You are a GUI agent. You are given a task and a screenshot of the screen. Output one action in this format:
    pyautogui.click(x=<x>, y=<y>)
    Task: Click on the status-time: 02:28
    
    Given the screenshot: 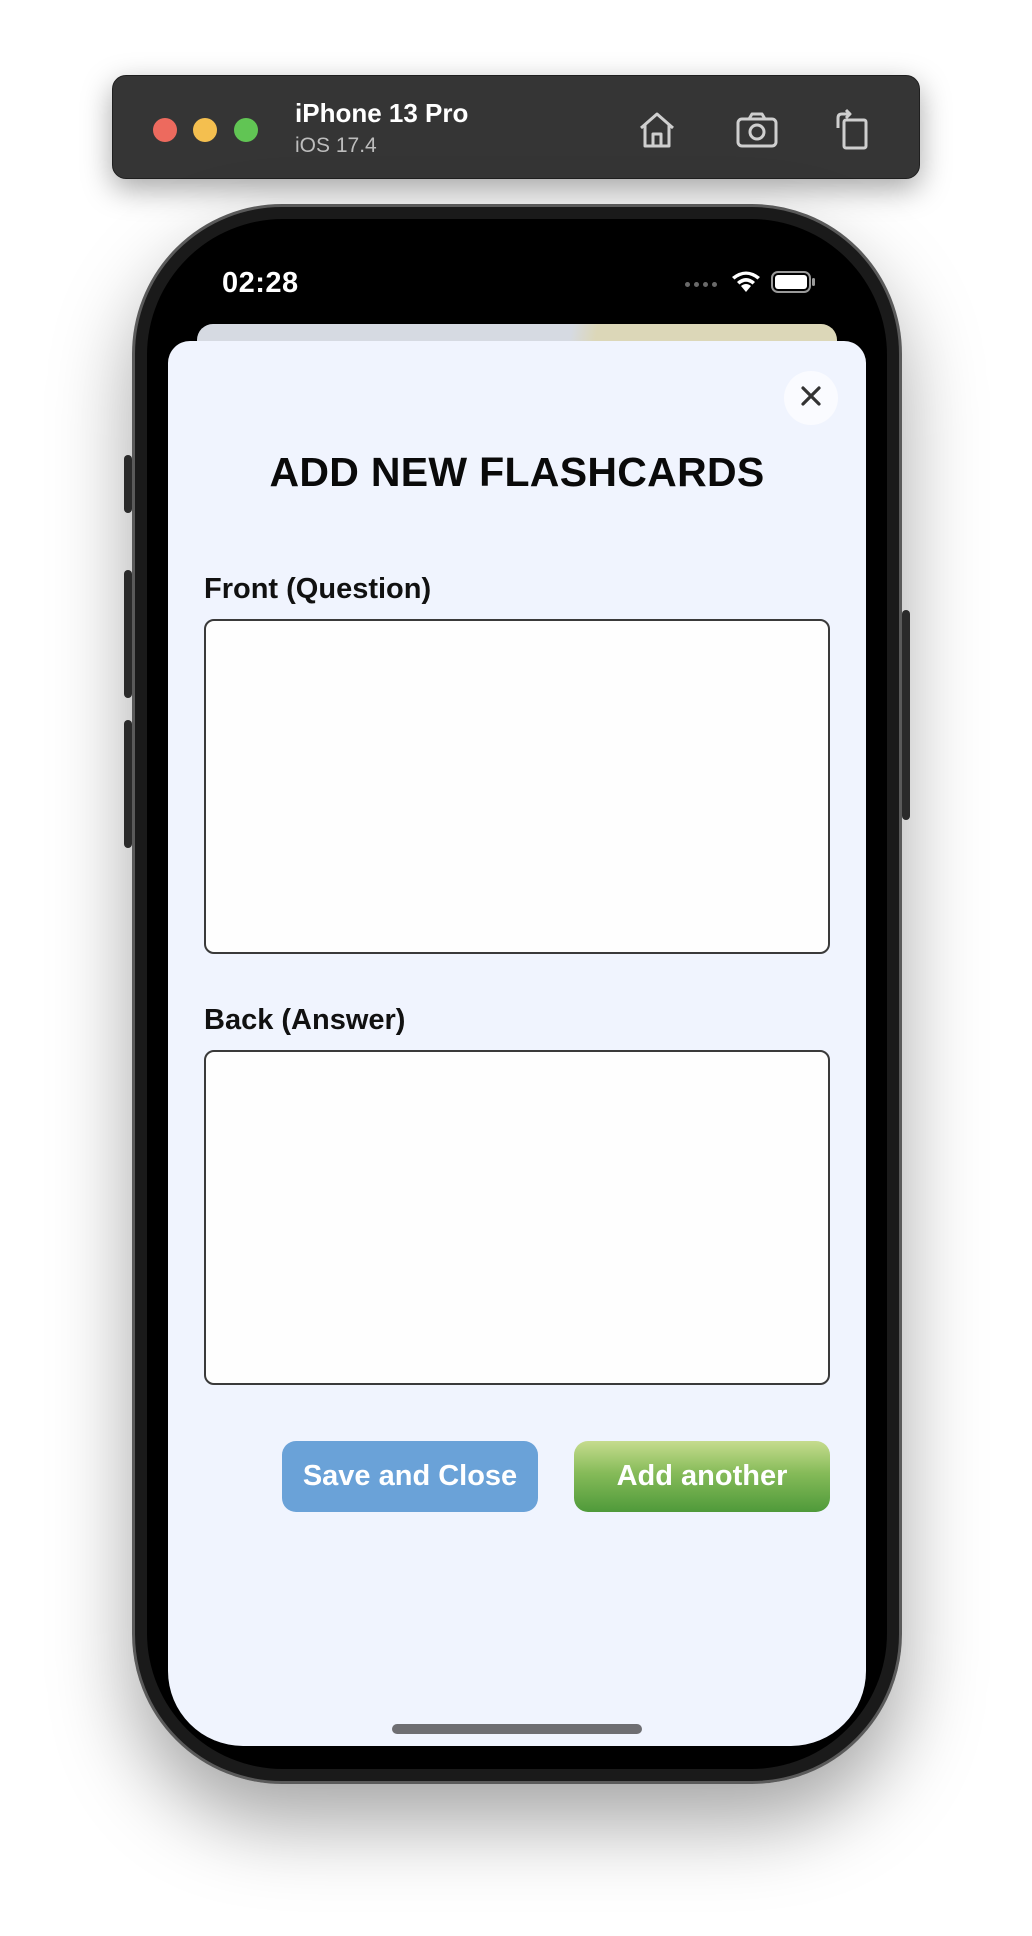 What is the action you would take?
    pyautogui.click(x=260, y=283)
    